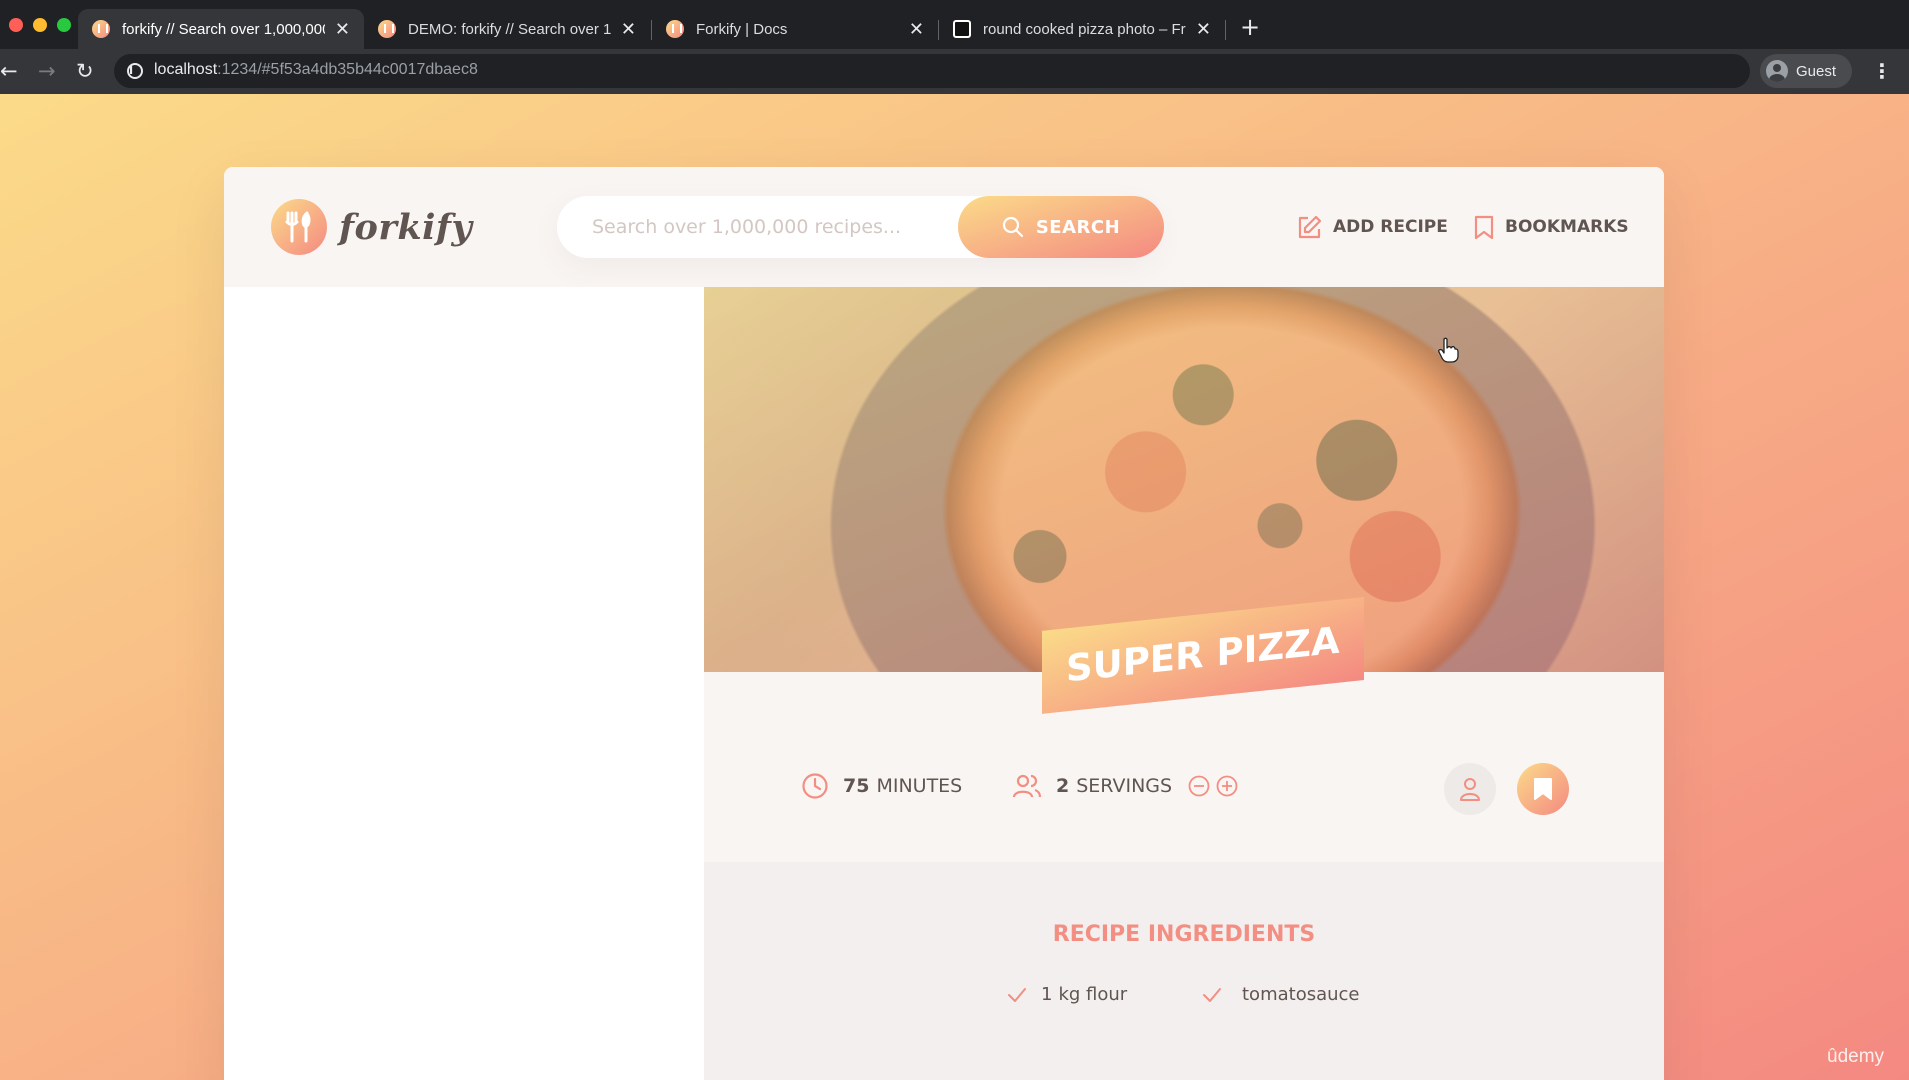 The image size is (1909, 1080). I want to click on site-info-icon: i, so click(135, 71).